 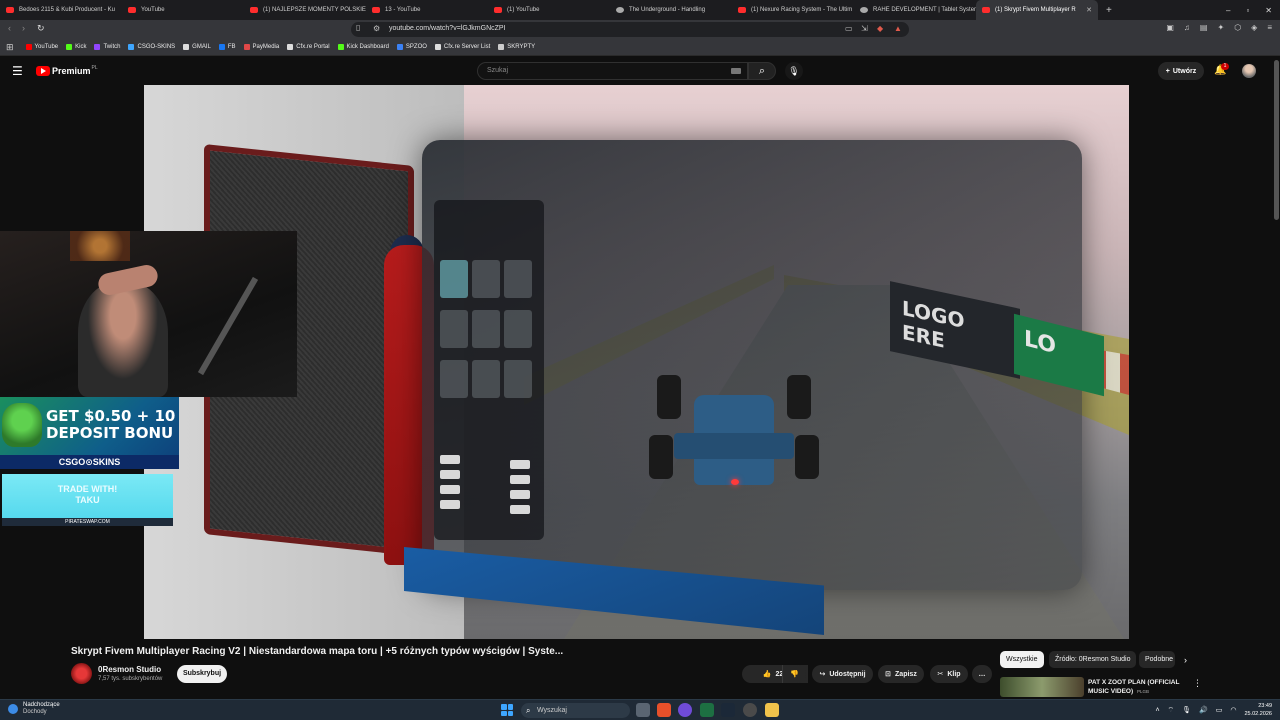 What do you see at coordinates (794, 674) in the screenshot?
I see `dislike-button: 👎` at bounding box center [794, 674].